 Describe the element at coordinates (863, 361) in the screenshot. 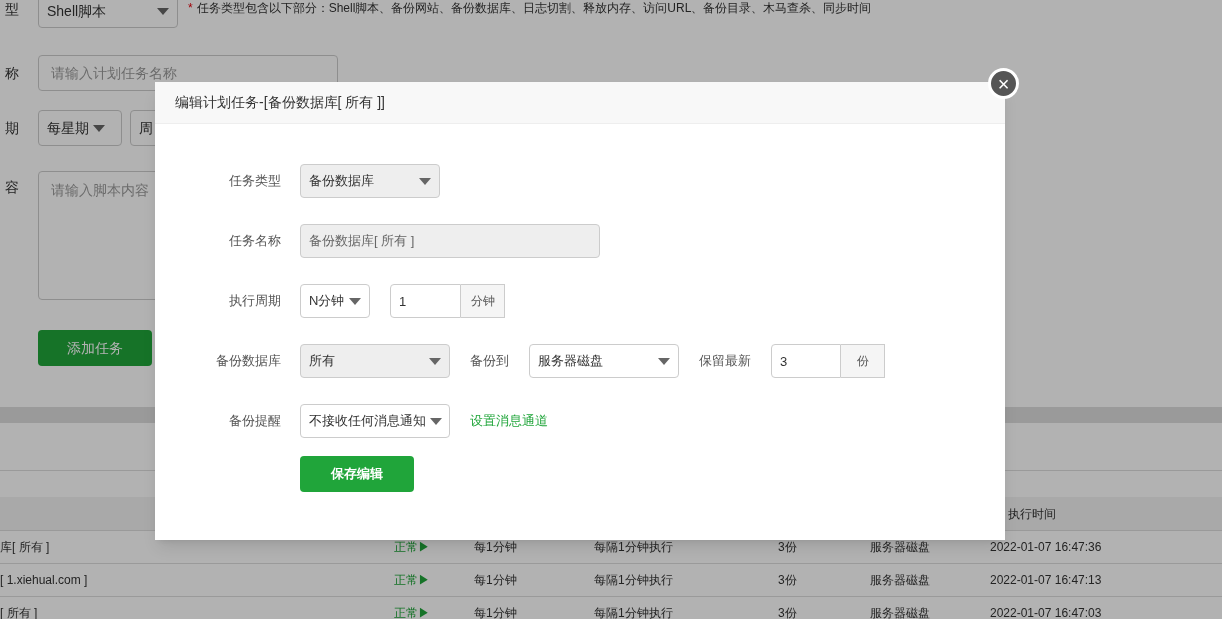

I see `unit-addon: 份` at that location.